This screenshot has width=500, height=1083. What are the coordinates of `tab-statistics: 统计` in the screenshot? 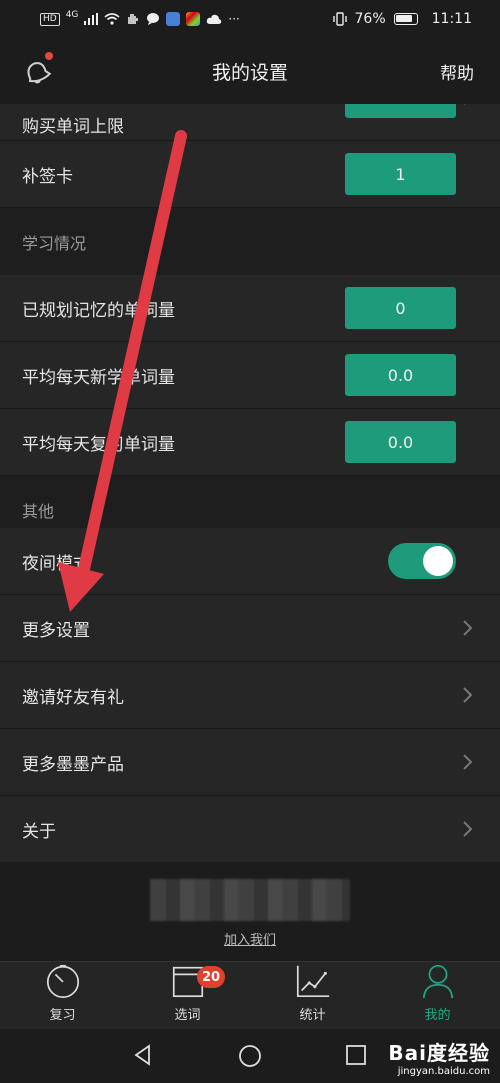 It's located at (312, 995).